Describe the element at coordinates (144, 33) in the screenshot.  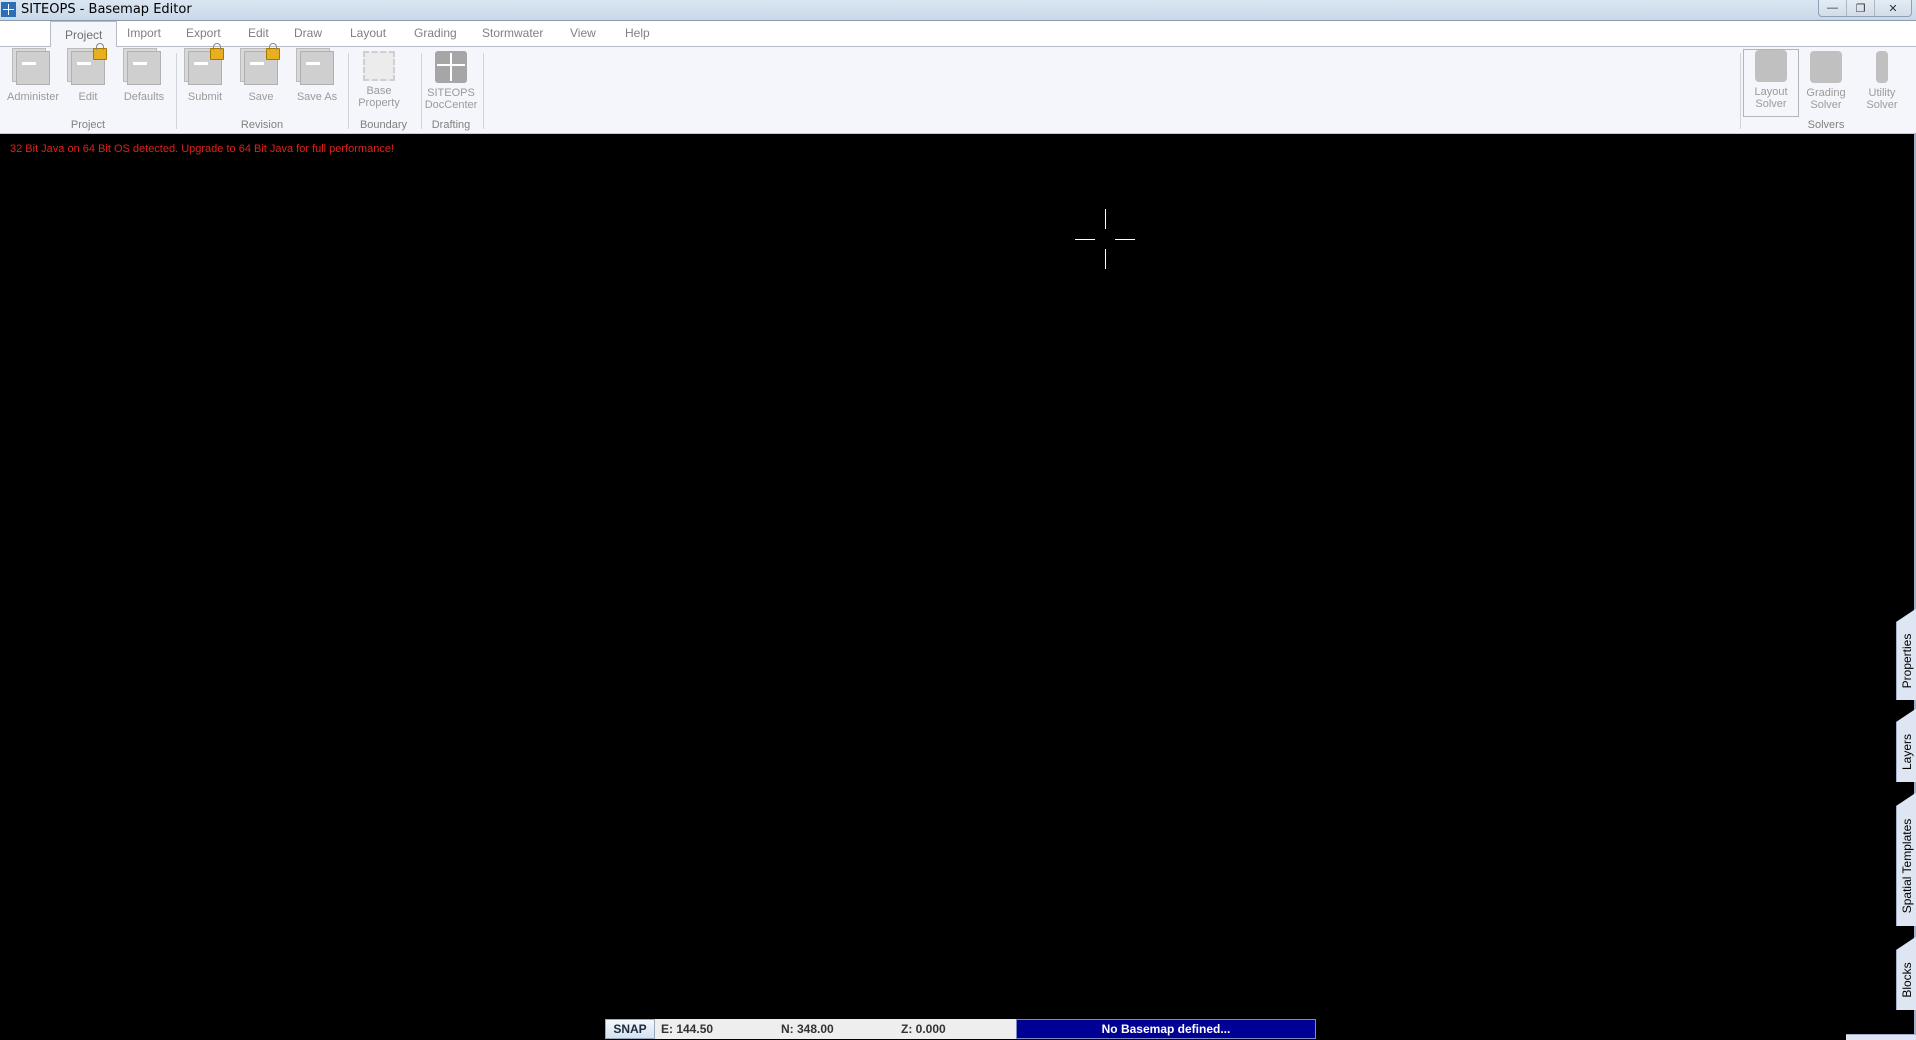
I see `tab-import: Import` at that location.